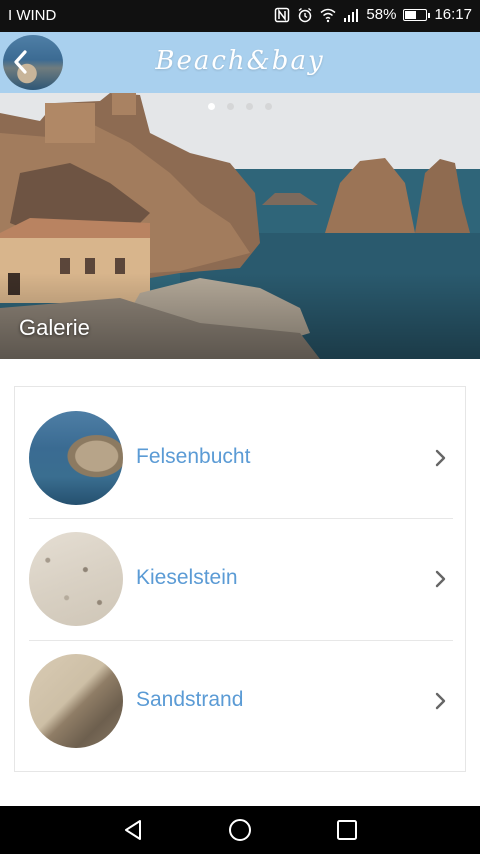 The height and width of the screenshot is (854, 480). Describe the element at coordinates (453, 14) in the screenshot. I see `clock: 16:17` at that location.